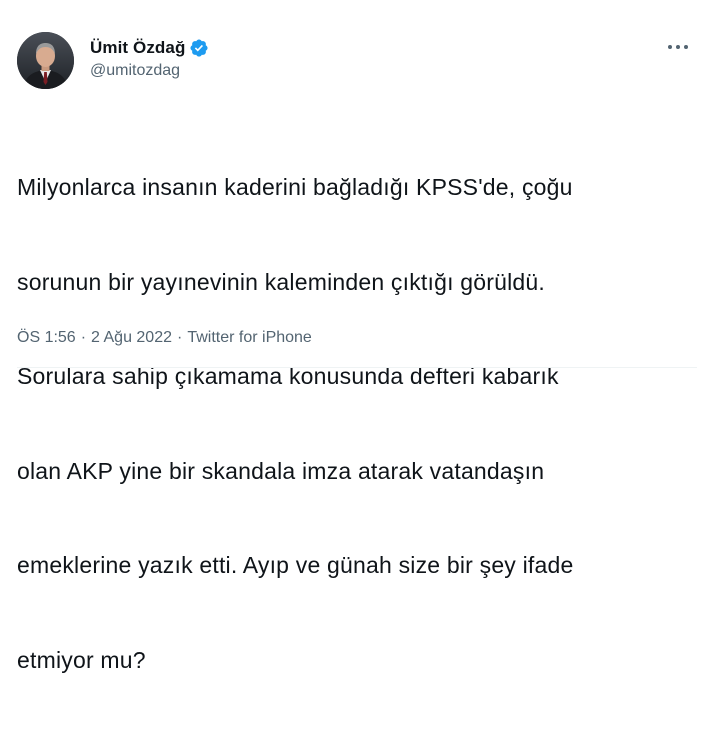 The width and height of the screenshot is (714, 739). What do you see at coordinates (357, 367) in the screenshot?
I see `divider` at bounding box center [357, 367].